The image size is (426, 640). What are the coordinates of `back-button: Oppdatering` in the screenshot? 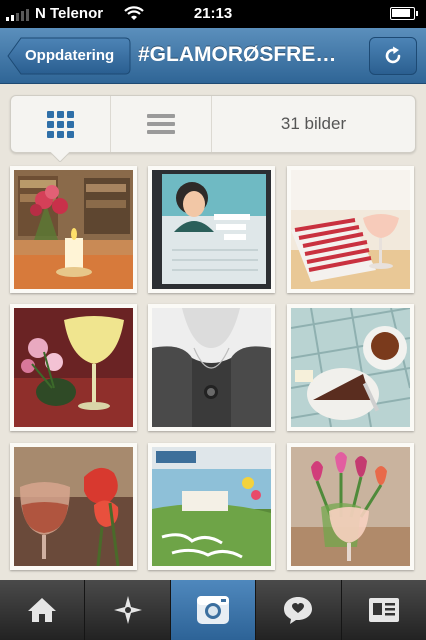 It's located at (69, 56).